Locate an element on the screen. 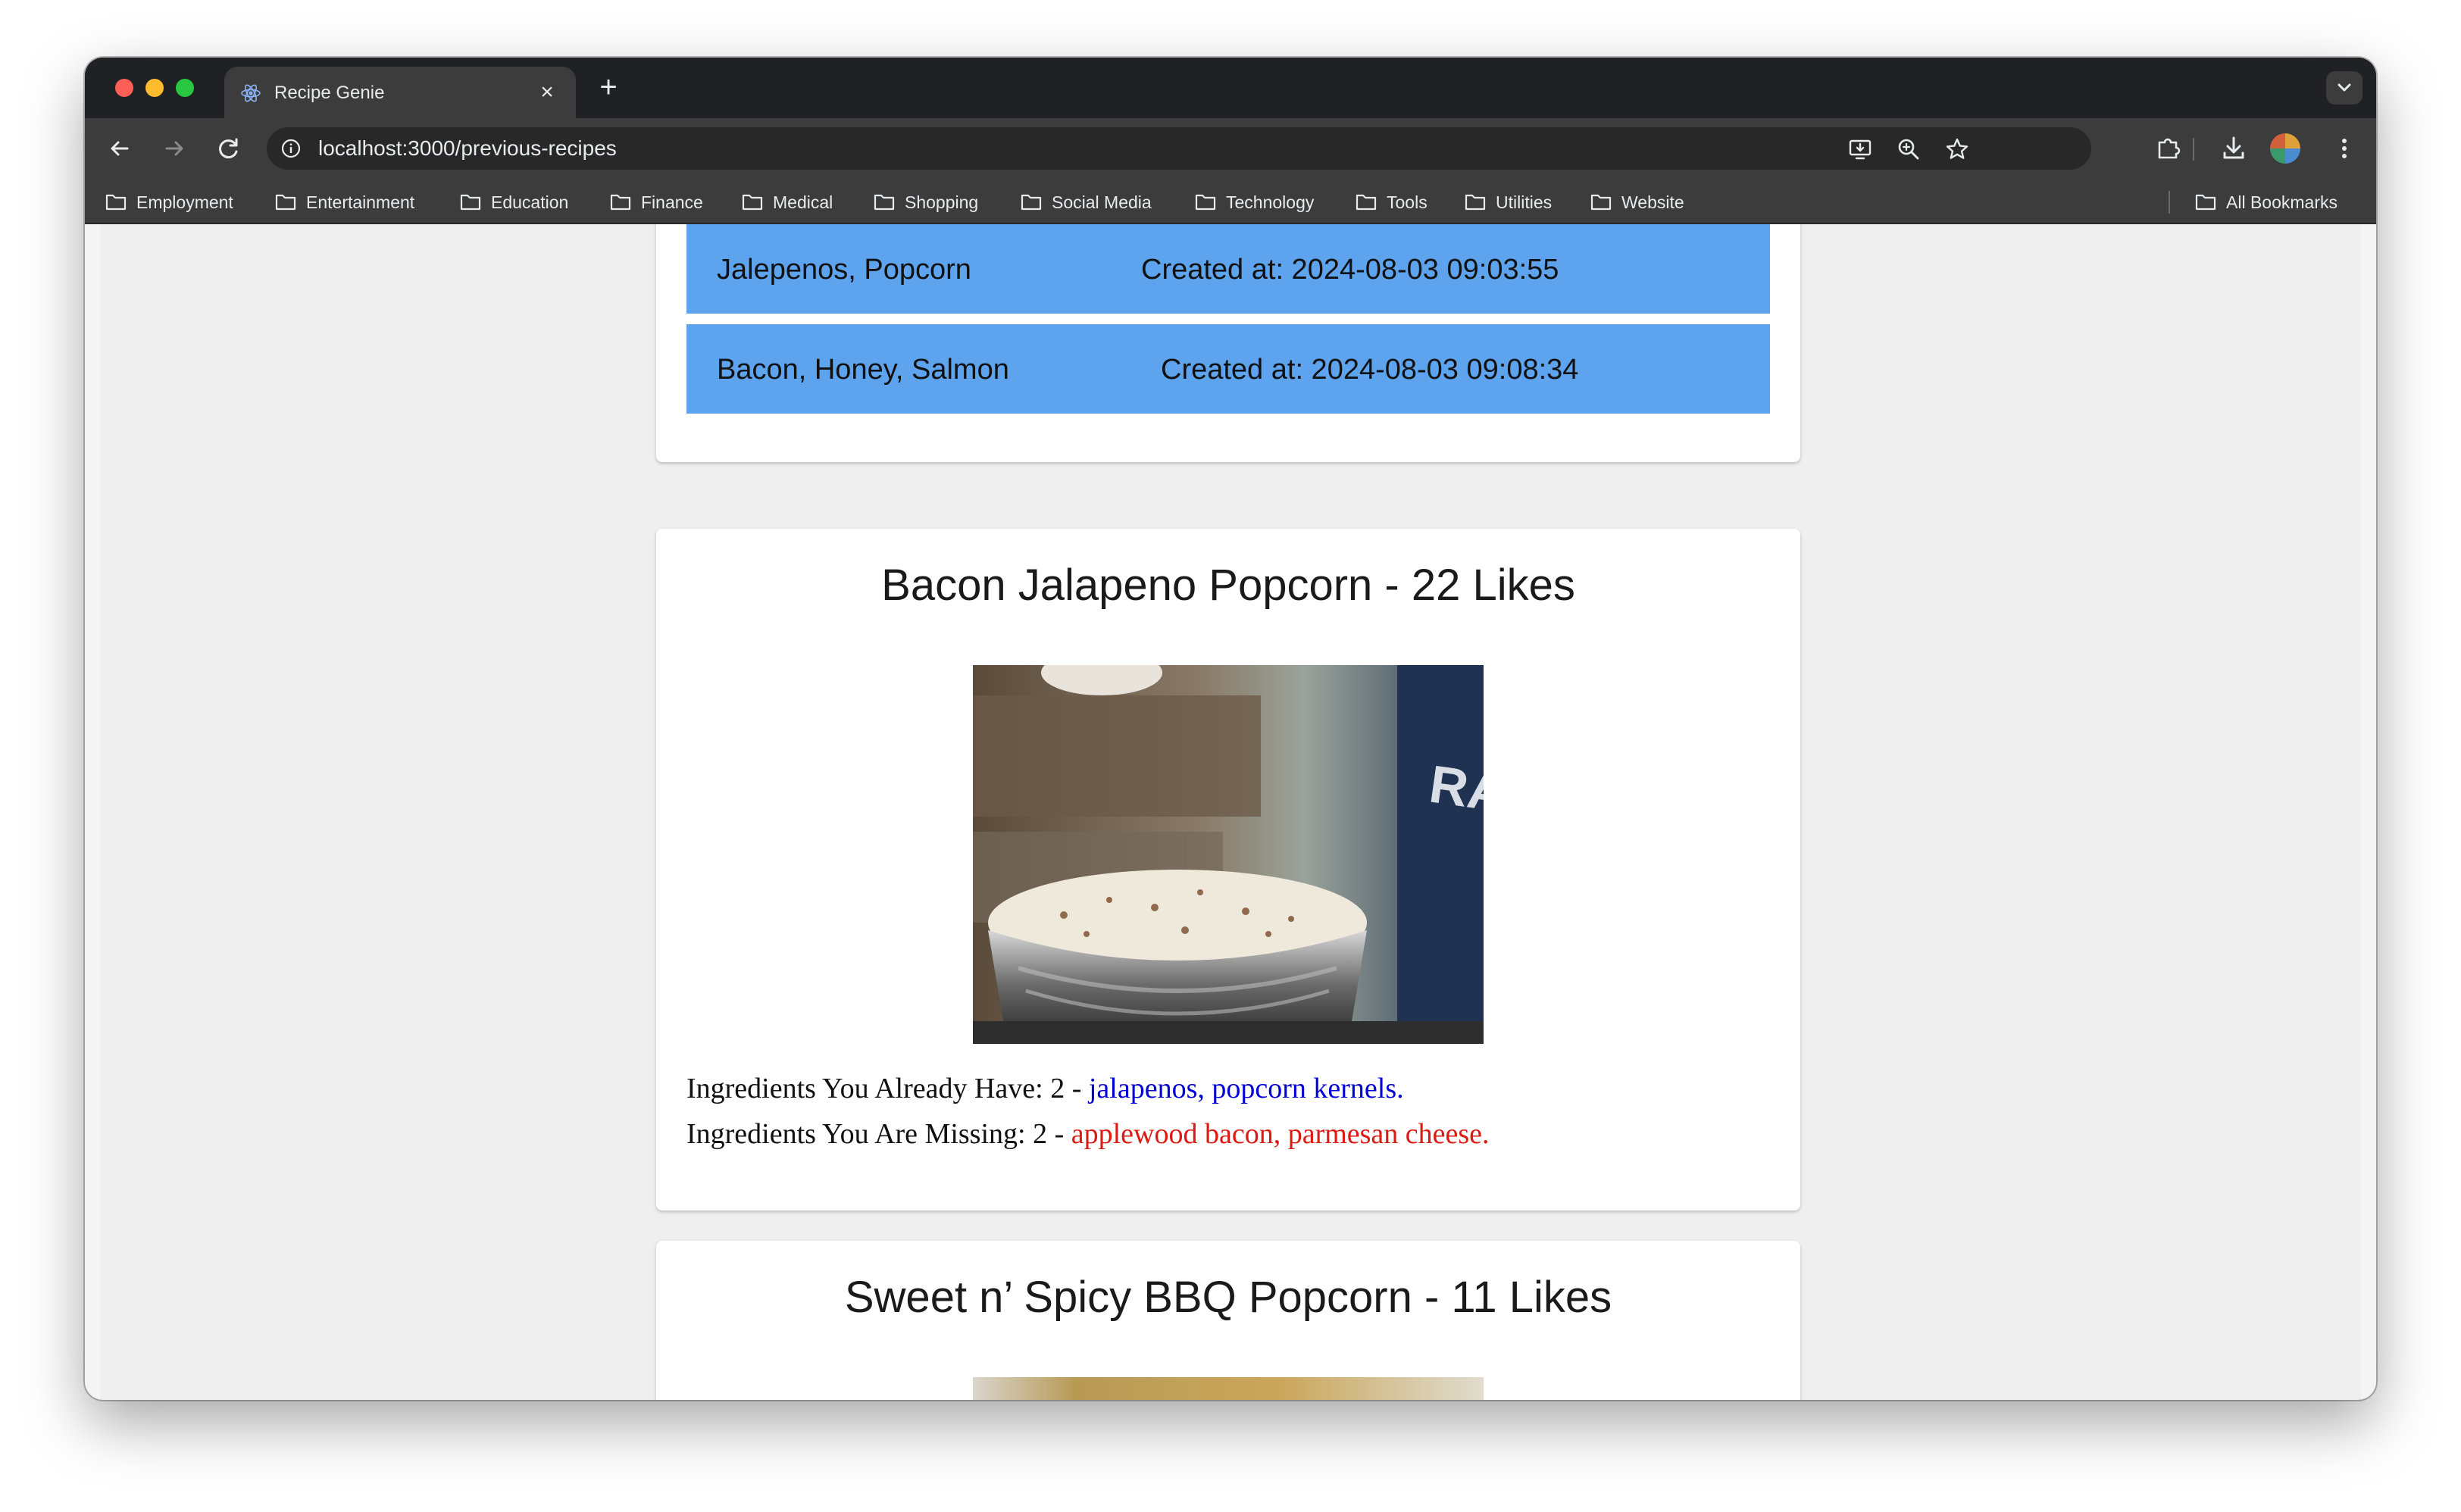  bookmark-folder-tools: Tools is located at coordinates (1392, 202).